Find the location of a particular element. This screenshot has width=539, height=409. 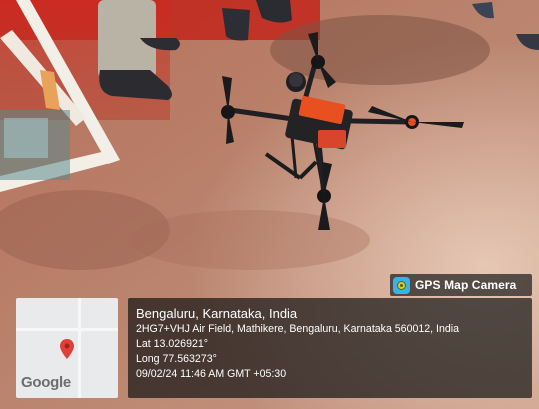

map-thumbnail: Google is located at coordinates (67, 348).